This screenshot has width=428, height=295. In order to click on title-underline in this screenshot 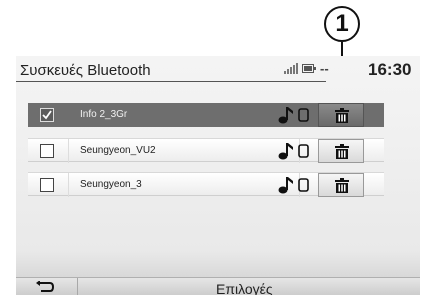, I will do `click(171, 81)`.